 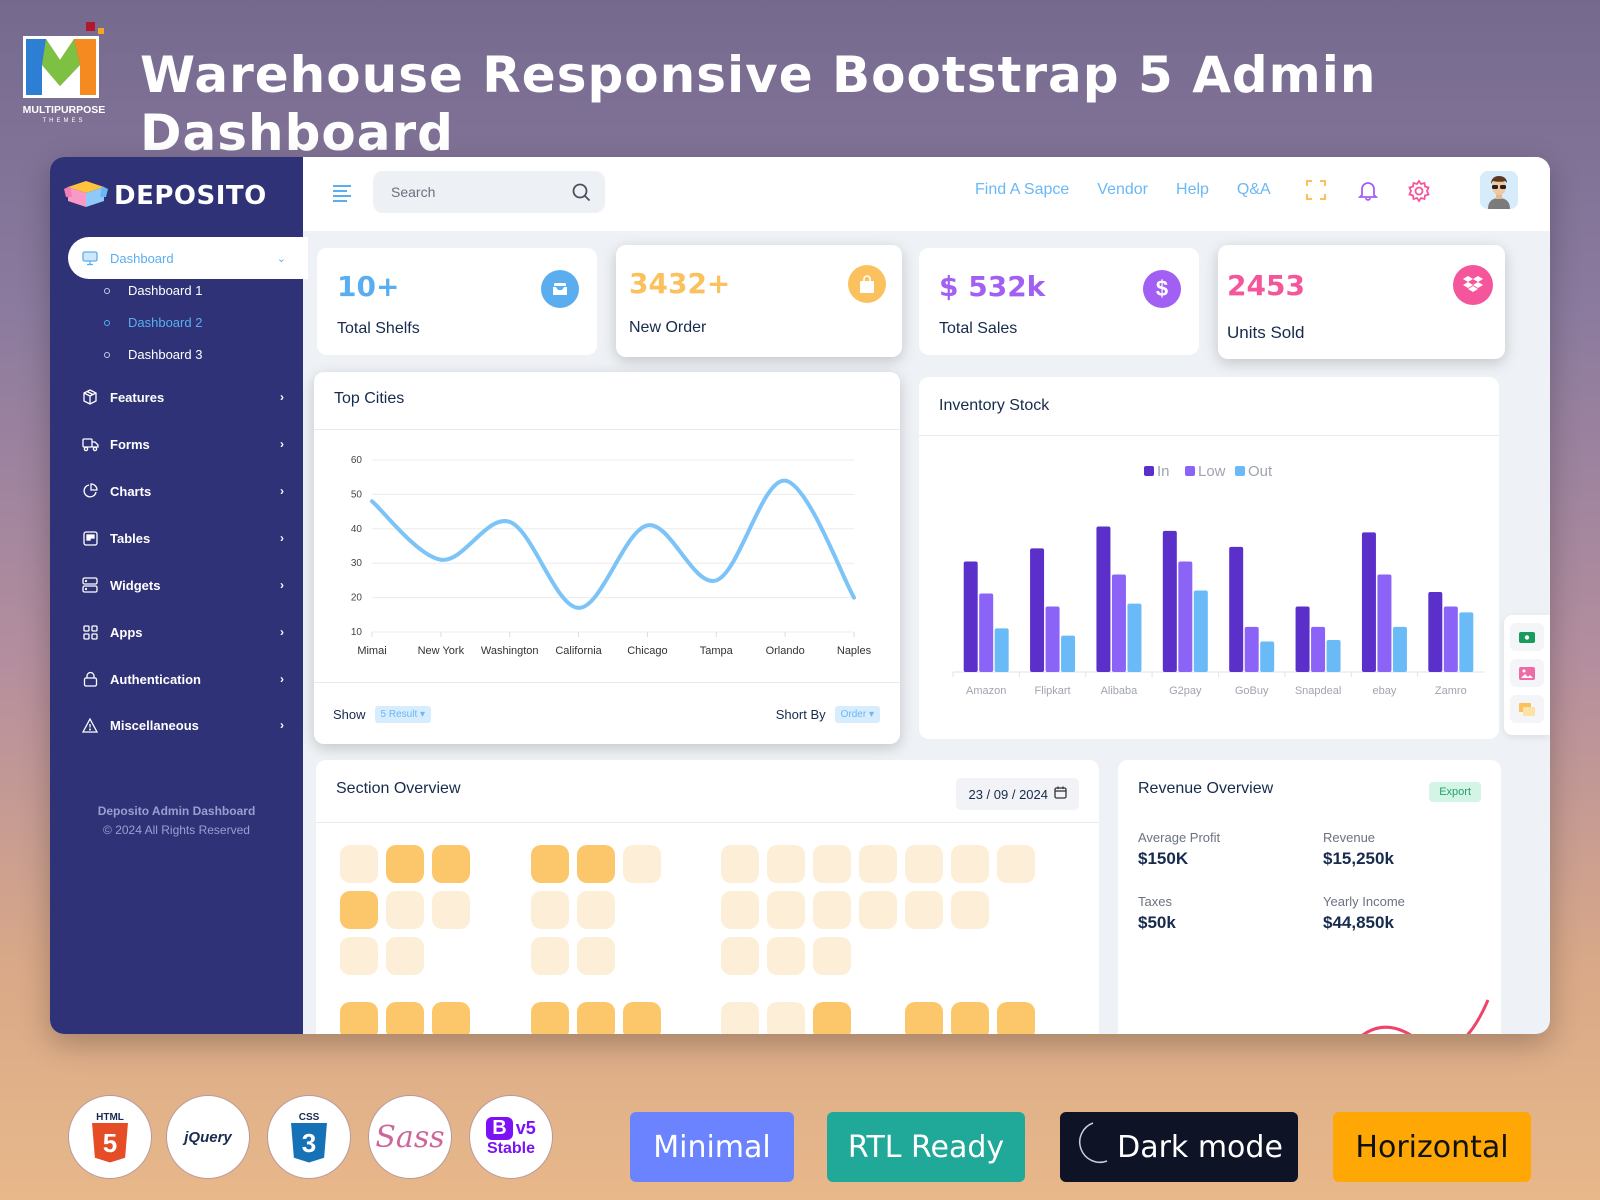 What do you see at coordinates (489, 192) in the screenshot?
I see `search-input: Search` at bounding box center [489, 192].